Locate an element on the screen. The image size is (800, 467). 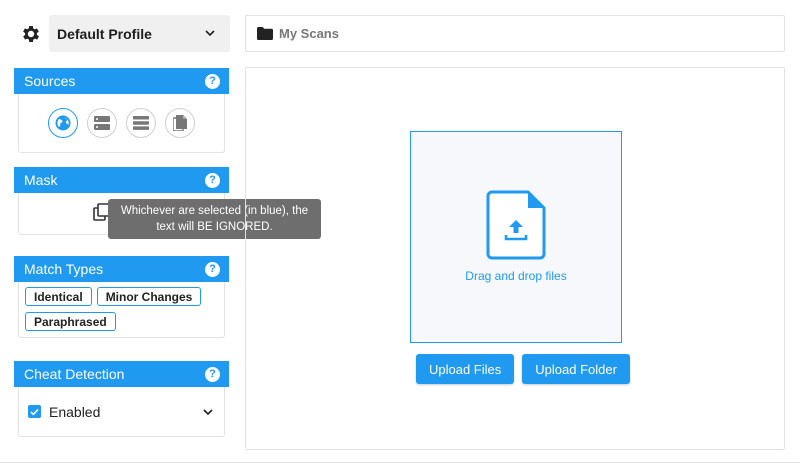
drop-label: Drag and drop files is located at coordinates (516, 276).